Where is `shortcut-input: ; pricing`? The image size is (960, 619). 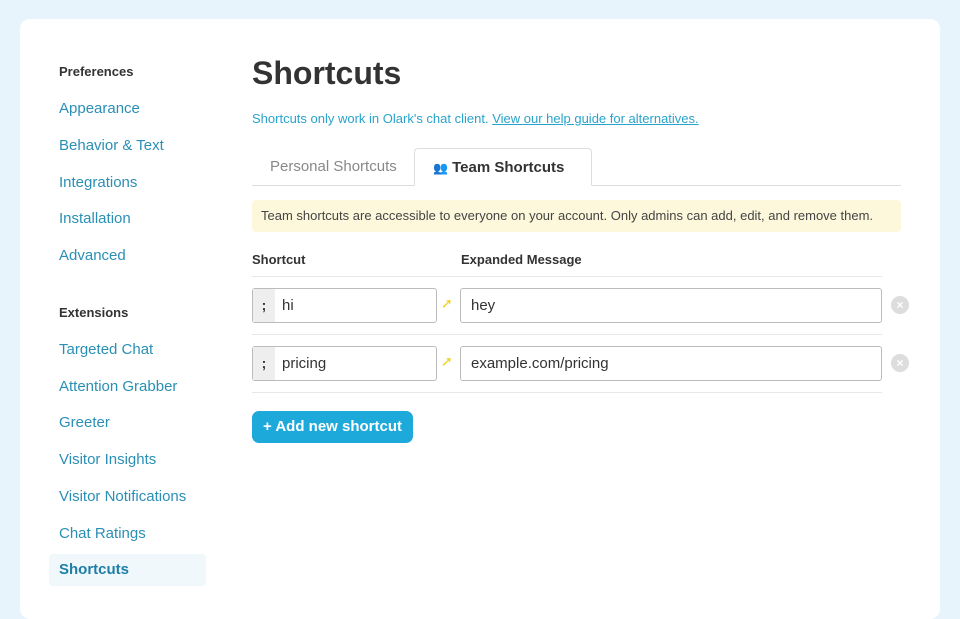
shortcut-input: ; pricing is located at coordinates (344, 363).